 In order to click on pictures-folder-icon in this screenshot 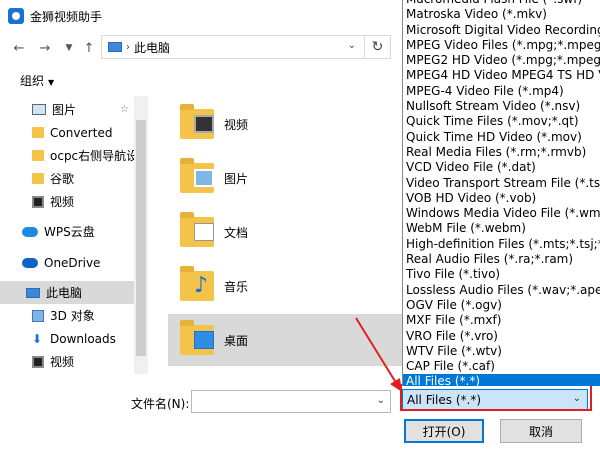, I will do `click(197, 175)`.